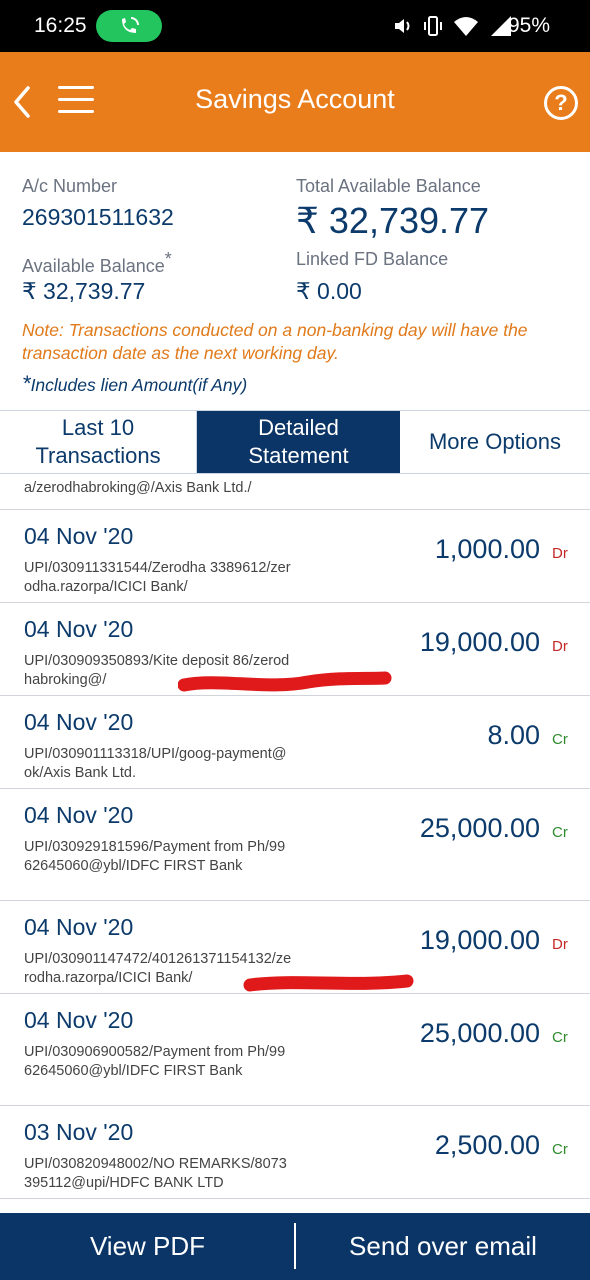 Image resolution: width=590 pixels, height=1280 pixels. What do you see at coordinates (433, 26) in the screenshot?
I see `vibrate-icon` at bounding box center [433, 26].